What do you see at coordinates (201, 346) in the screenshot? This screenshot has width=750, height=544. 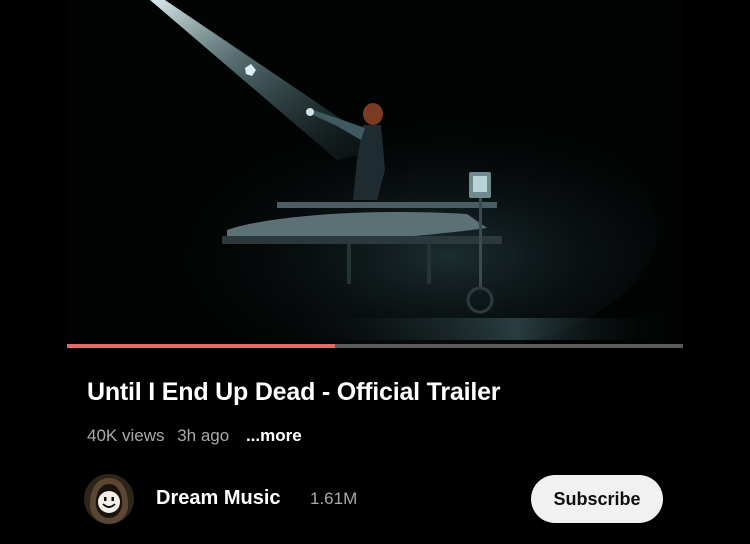 I see `progress-fill` at bounding box center [201, 346].